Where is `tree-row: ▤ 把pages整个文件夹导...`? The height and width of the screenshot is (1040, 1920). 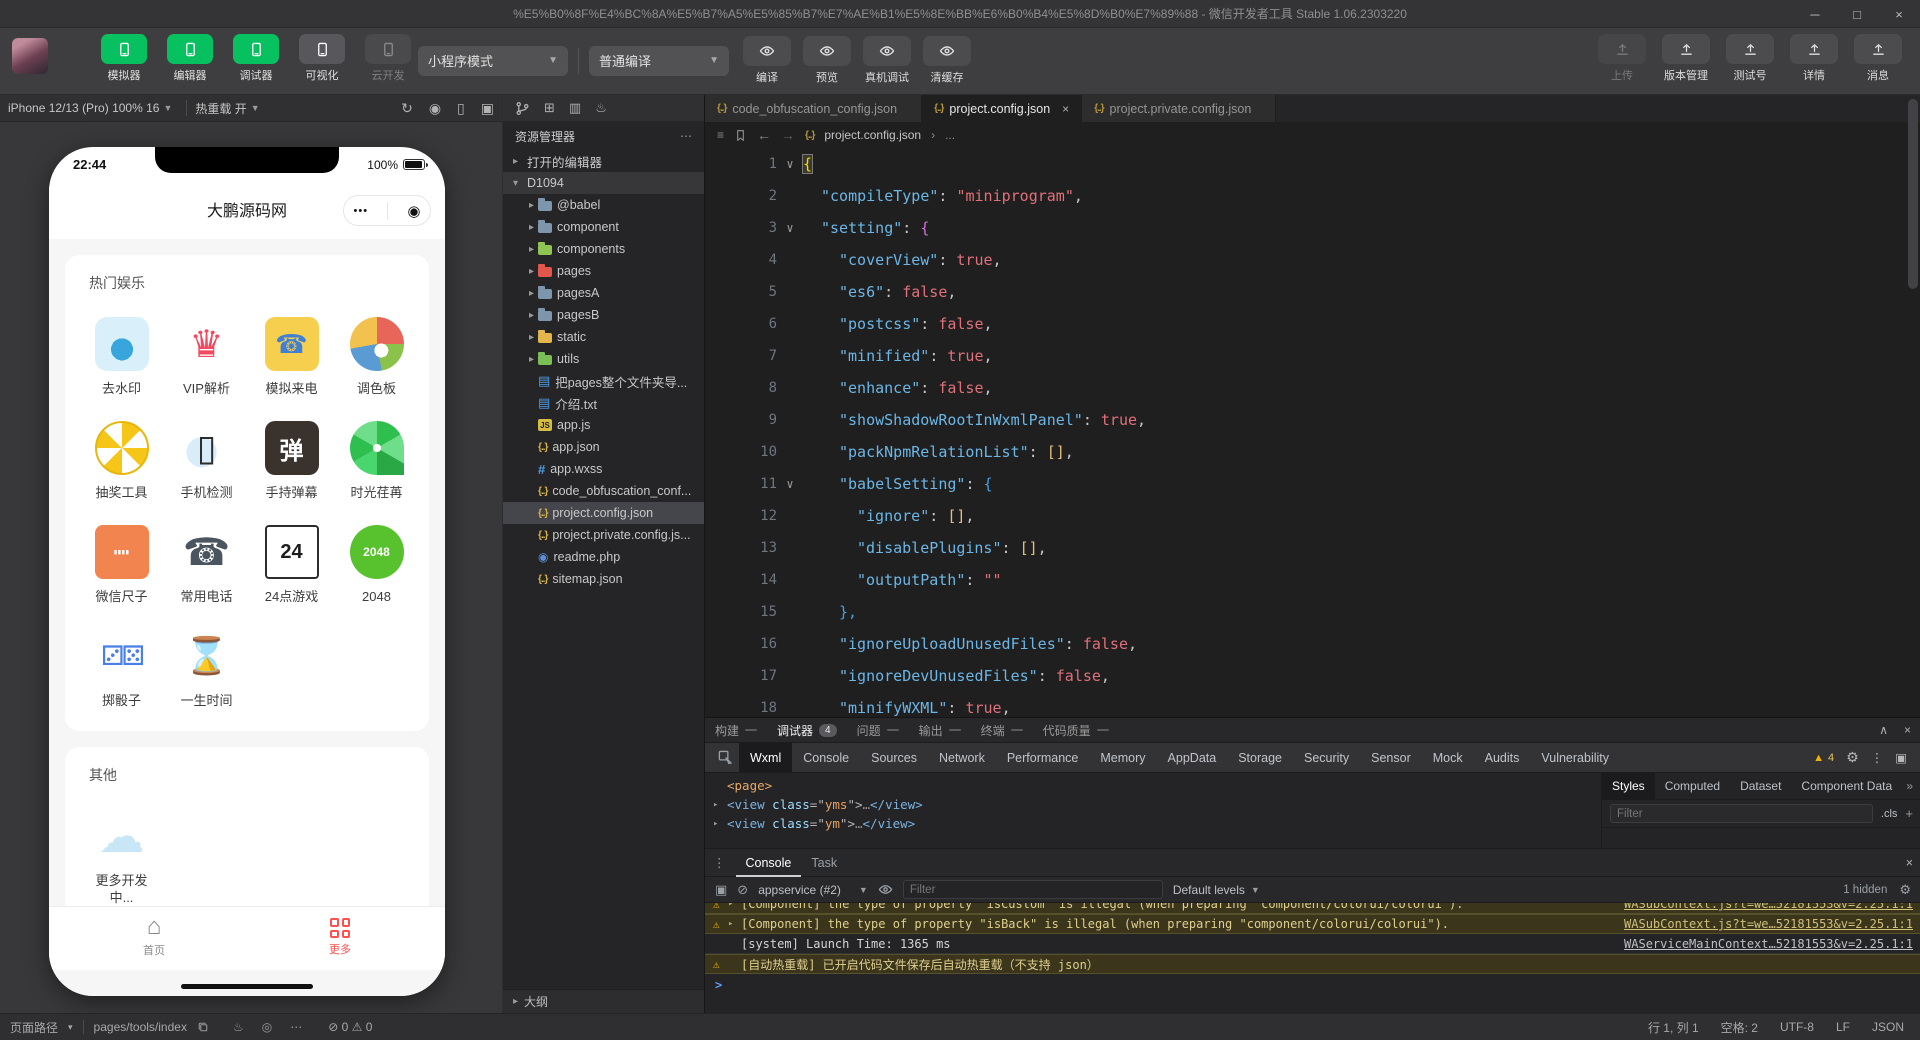
tree-row: ▤ 把pages整个文件夹导... is located at coordinates (603, 381).